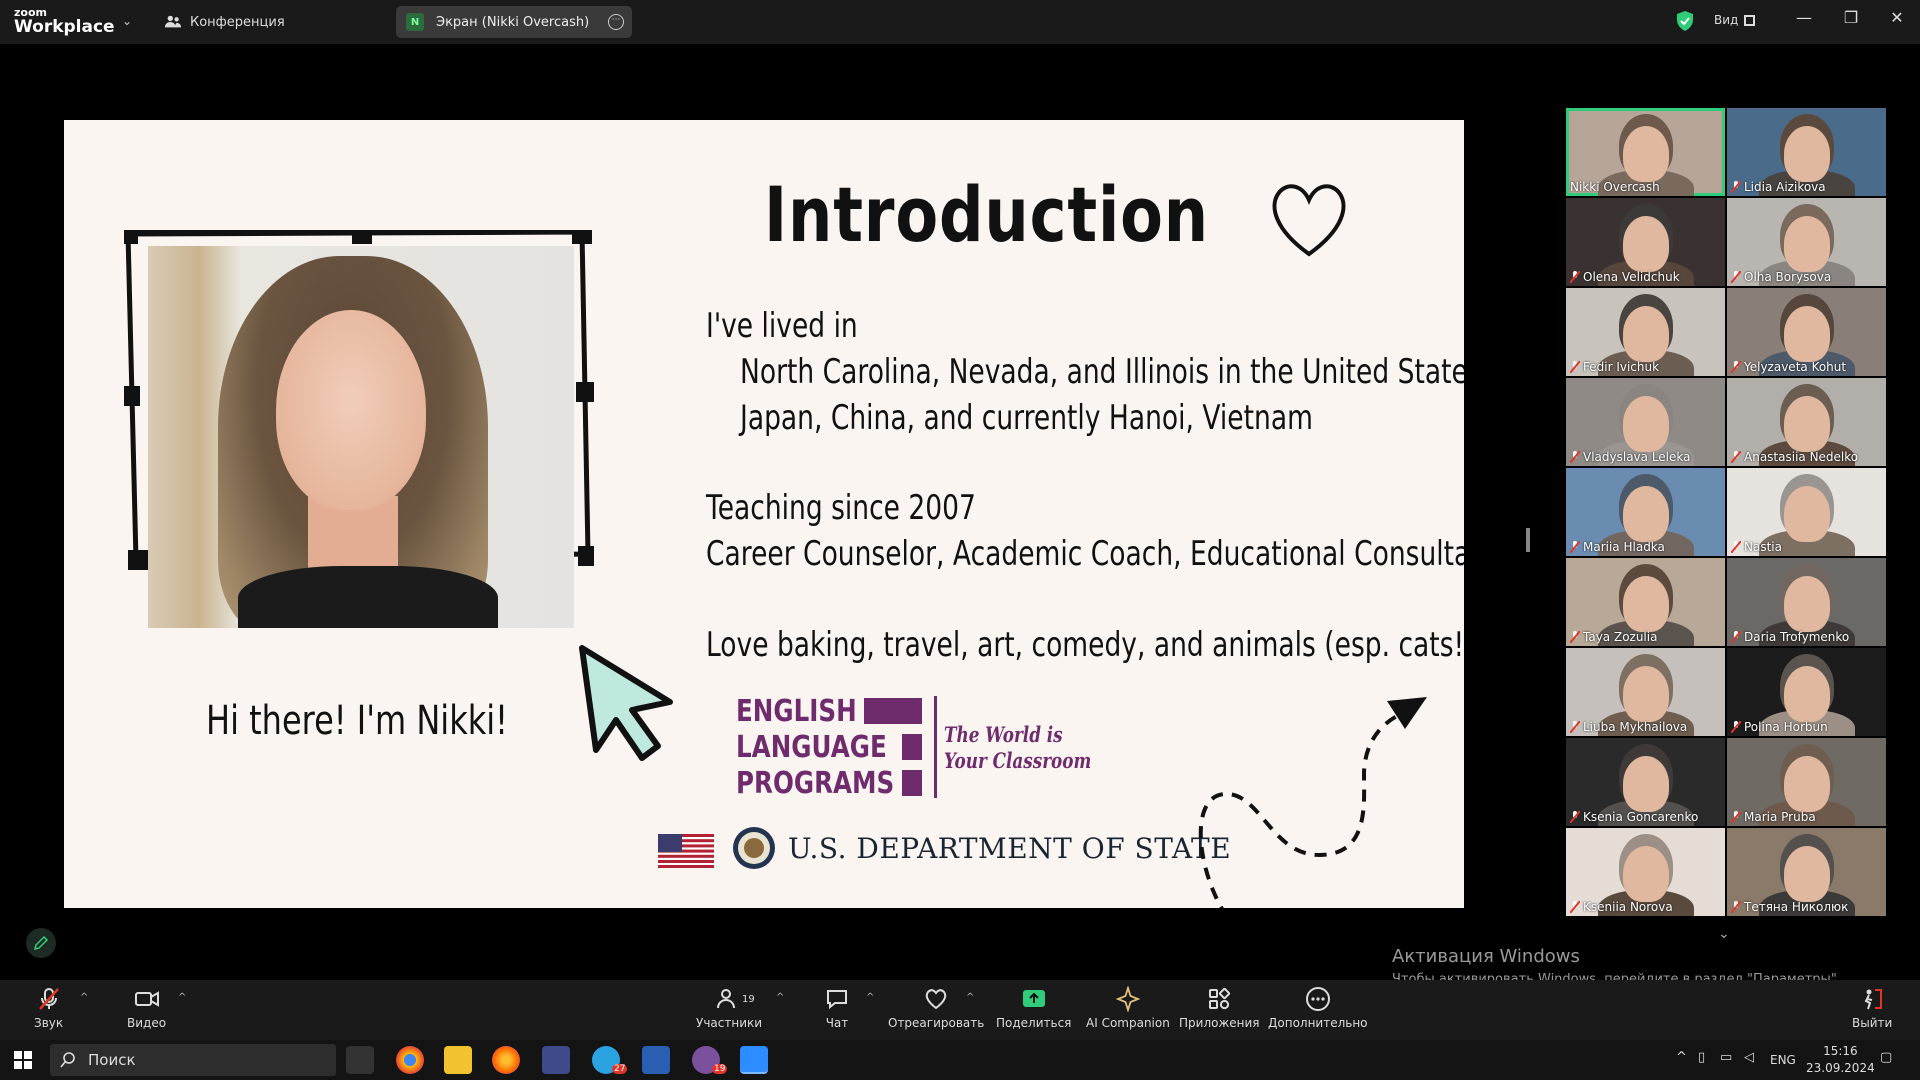 The height and width of the screenshot is (1080, 1920). Describe the element at coordinates (1886, 1057) in the screenshot. I see `notifications-icon: ▢` at that location.